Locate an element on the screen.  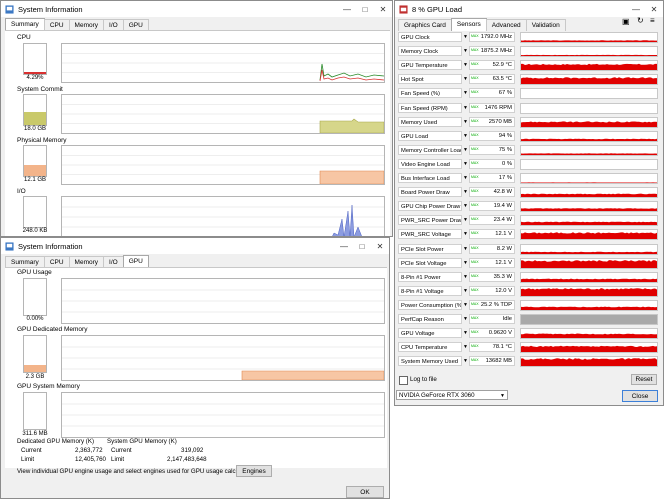
sysinfo-icon is located at coordinates (9, 246).